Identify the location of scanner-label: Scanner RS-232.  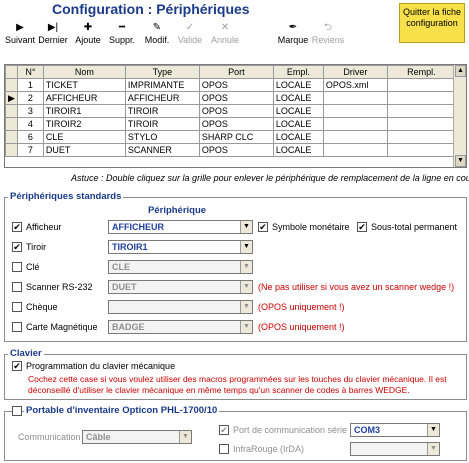
(59, 287).